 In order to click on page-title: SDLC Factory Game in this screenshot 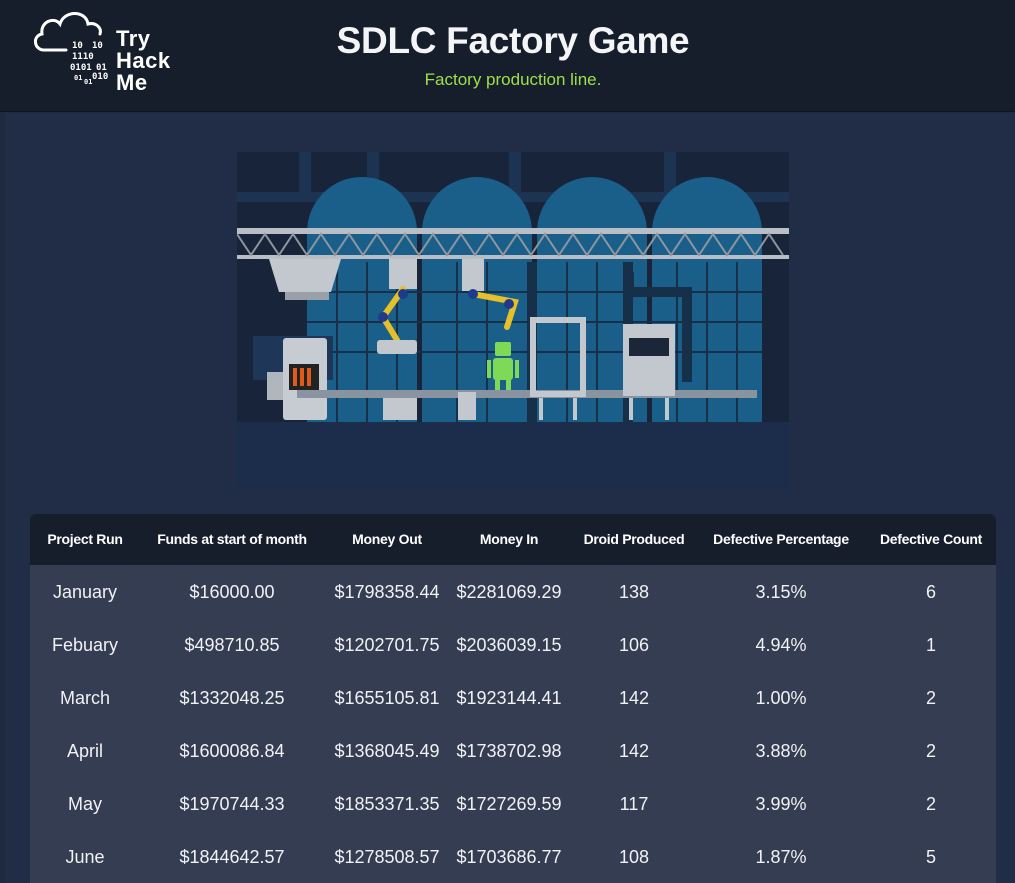, I will do `click(513, 40)`.